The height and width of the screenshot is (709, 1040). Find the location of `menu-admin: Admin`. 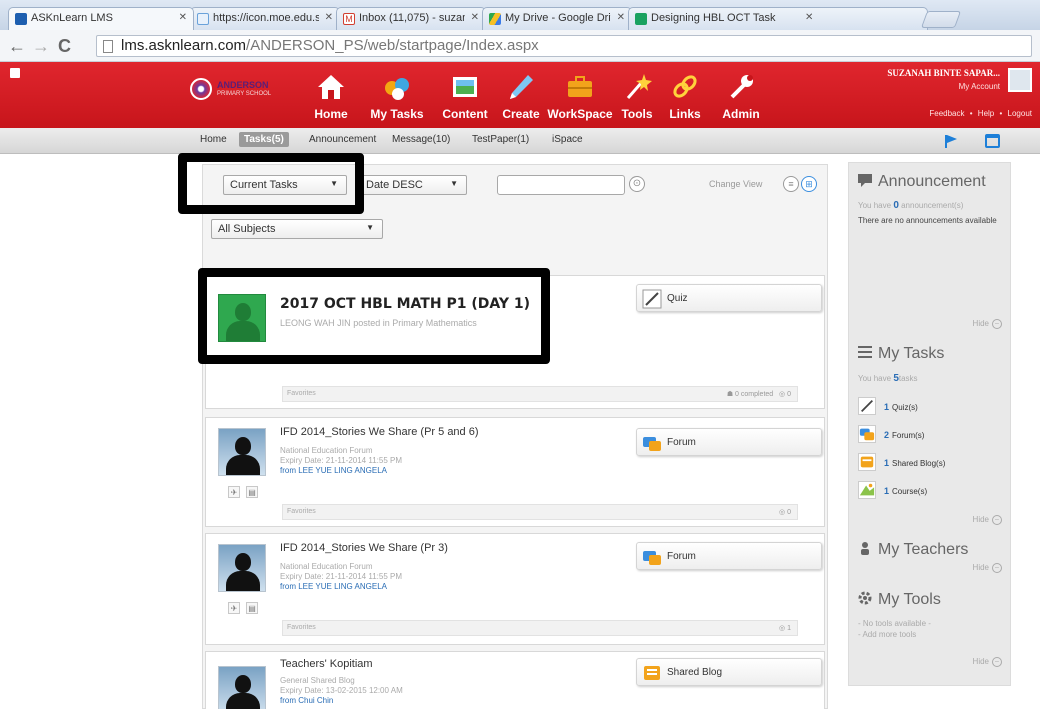

menu-admin: Admin is located at coordinates (741, 95).